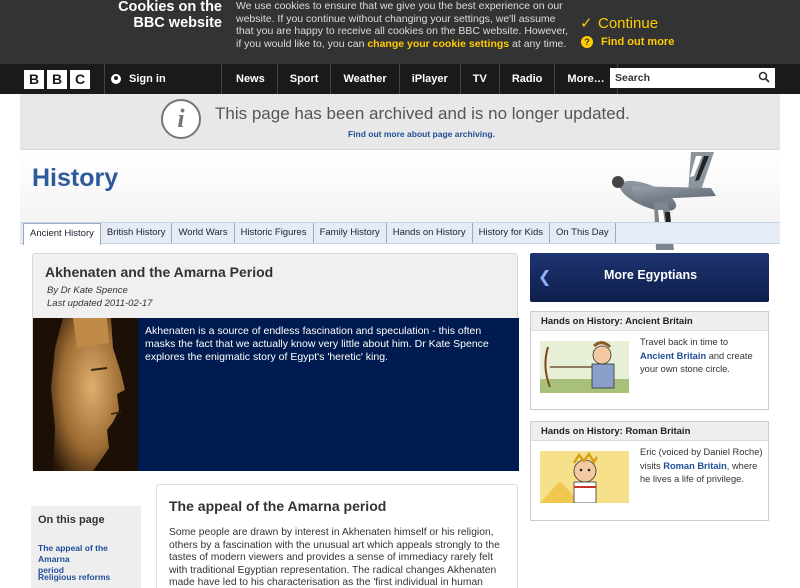 This screenshot has width=800, height=588. Describe the element at coordinates (62, 234) in the screenshot. I see `tab-ancient-history: Ancient History` at that location.